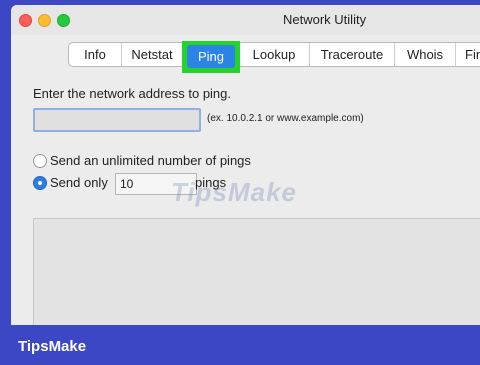 This screenshot has height=365, width=480. Describe the element at coordinates (234, 192) in the screenshot. I see `watermark: TipsMake` at that location.